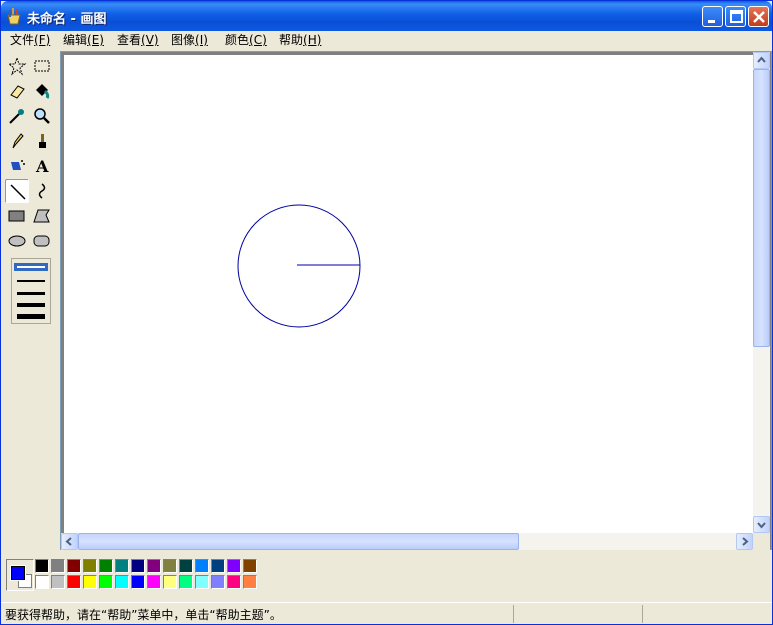 Image resolution: width=773 pixels, height=625 pixels. What do you see at coordinates (237, 40) in the screenshot?
I see `menu-colors-label: 颜色` at bounding box center [237, 40].